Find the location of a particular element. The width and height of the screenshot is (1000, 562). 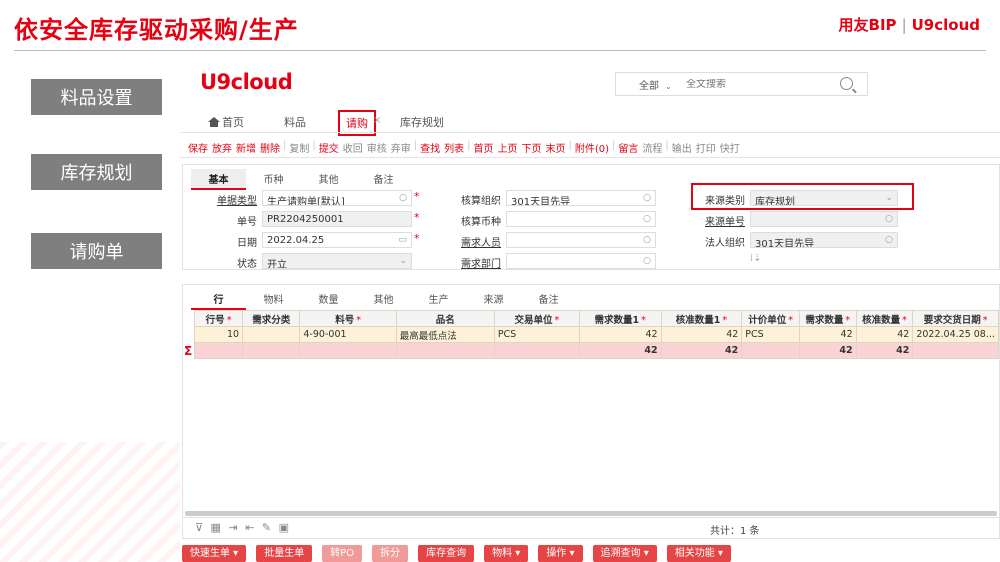

table-cell: 最高最低点法 is located at coordinates (445, 334).